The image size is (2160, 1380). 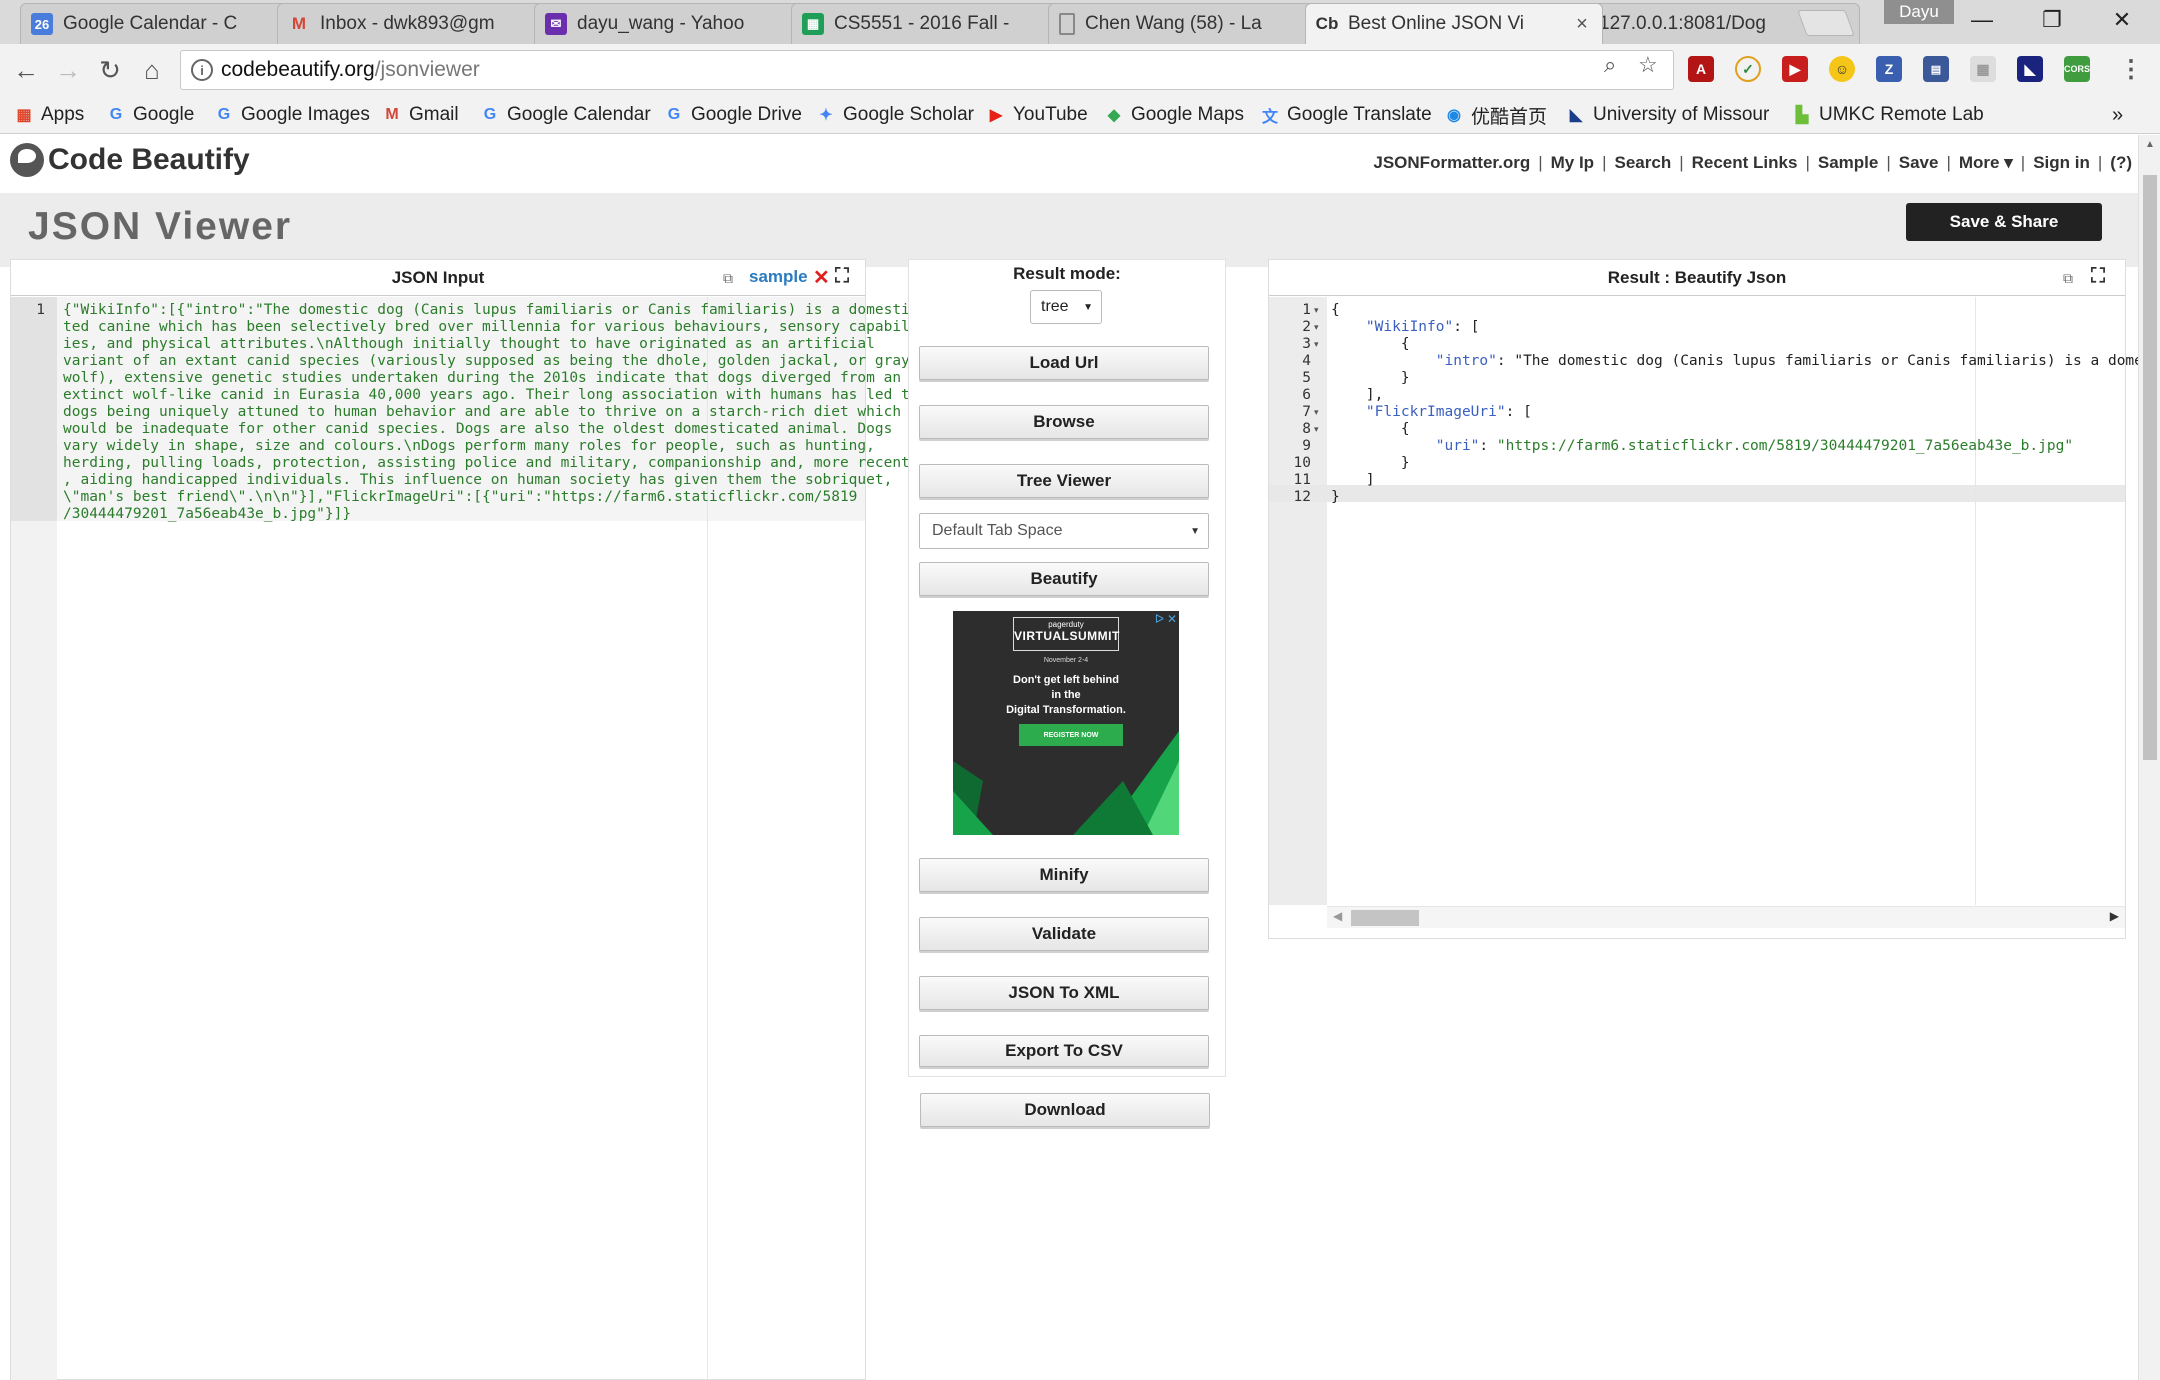 What do you see at coordinates (1064, 934) in the screenshot?
I see `validate-button: Validate` at bounding box center [1064, 934].